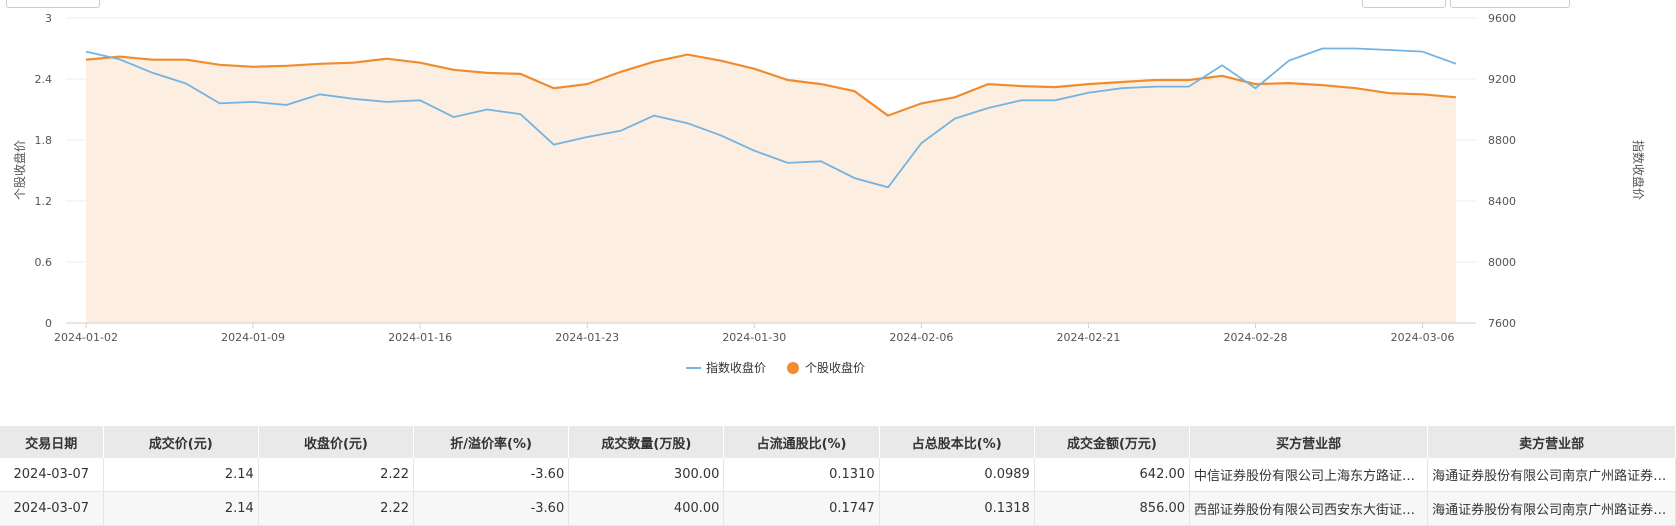 This screenshot has height=526, width=1676. I want to click on y-left-tick-label: 2.4, so click(44, 79).